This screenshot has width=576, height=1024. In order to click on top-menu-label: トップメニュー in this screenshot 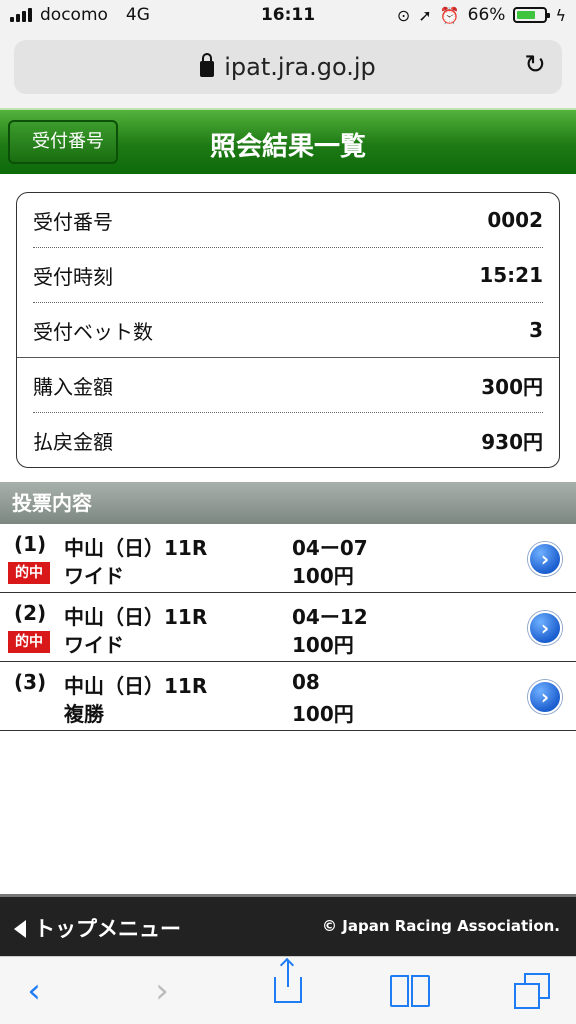, I will do `click(107, 929)`.